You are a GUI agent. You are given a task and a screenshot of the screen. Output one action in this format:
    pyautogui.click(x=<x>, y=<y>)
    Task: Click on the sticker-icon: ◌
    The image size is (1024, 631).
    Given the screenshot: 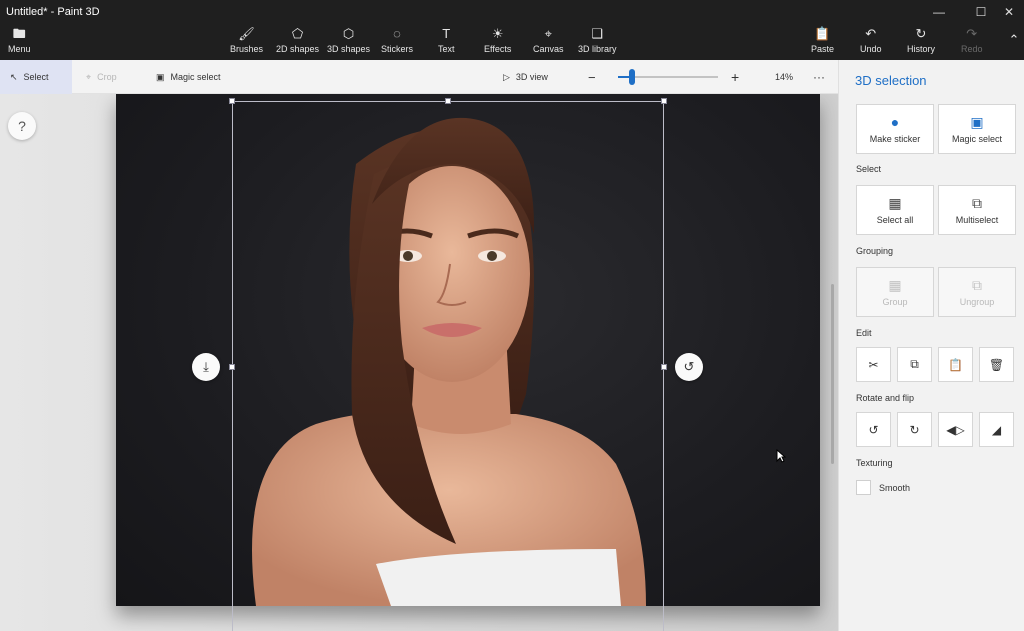 What is the action you would take?
    pyautogui.click(x=397, y=33)
    